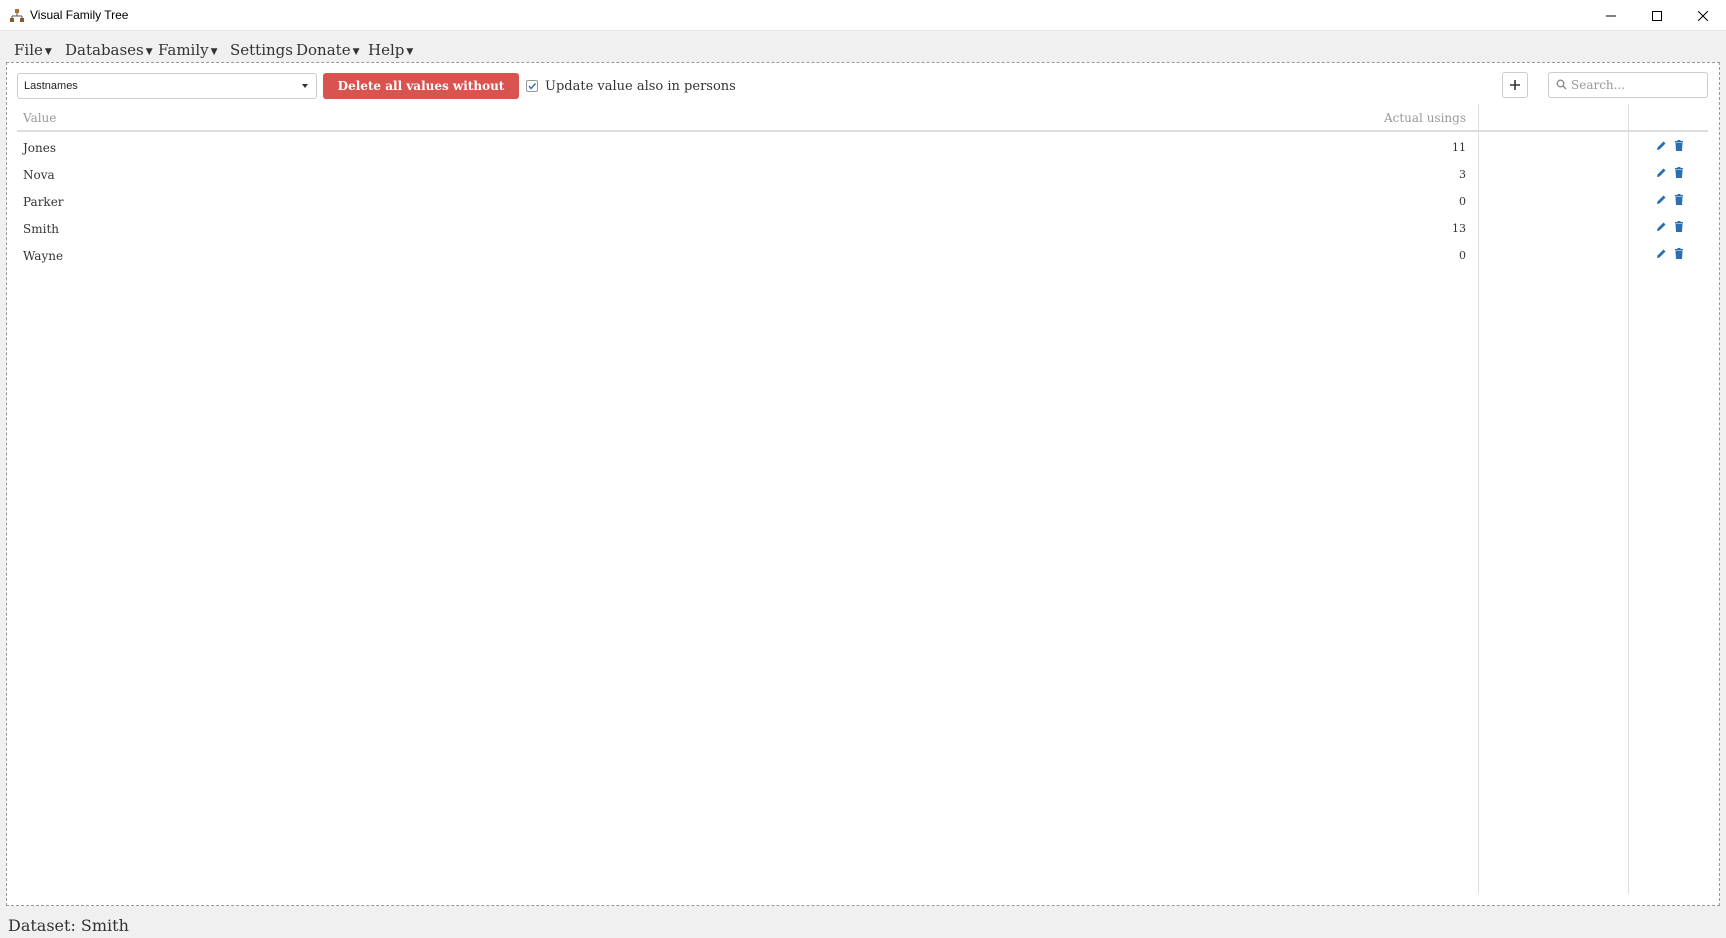  I want to click on table-header: Value Actual usings, so click(862, 118).